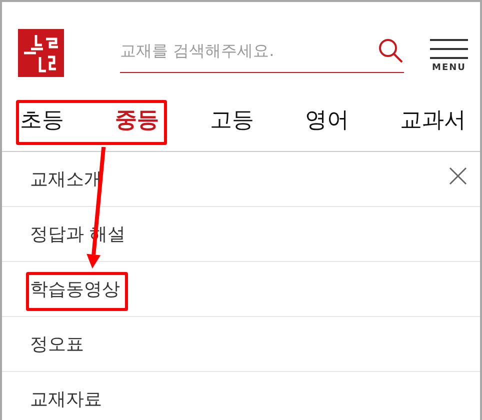 This screenshot has width=482, height=420. I want to click on category-tab: 영어, so click(327, 120).